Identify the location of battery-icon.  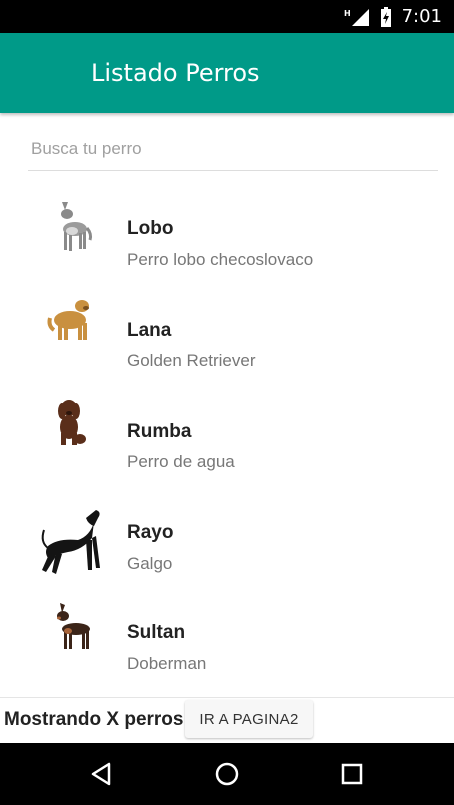
(386, 16).